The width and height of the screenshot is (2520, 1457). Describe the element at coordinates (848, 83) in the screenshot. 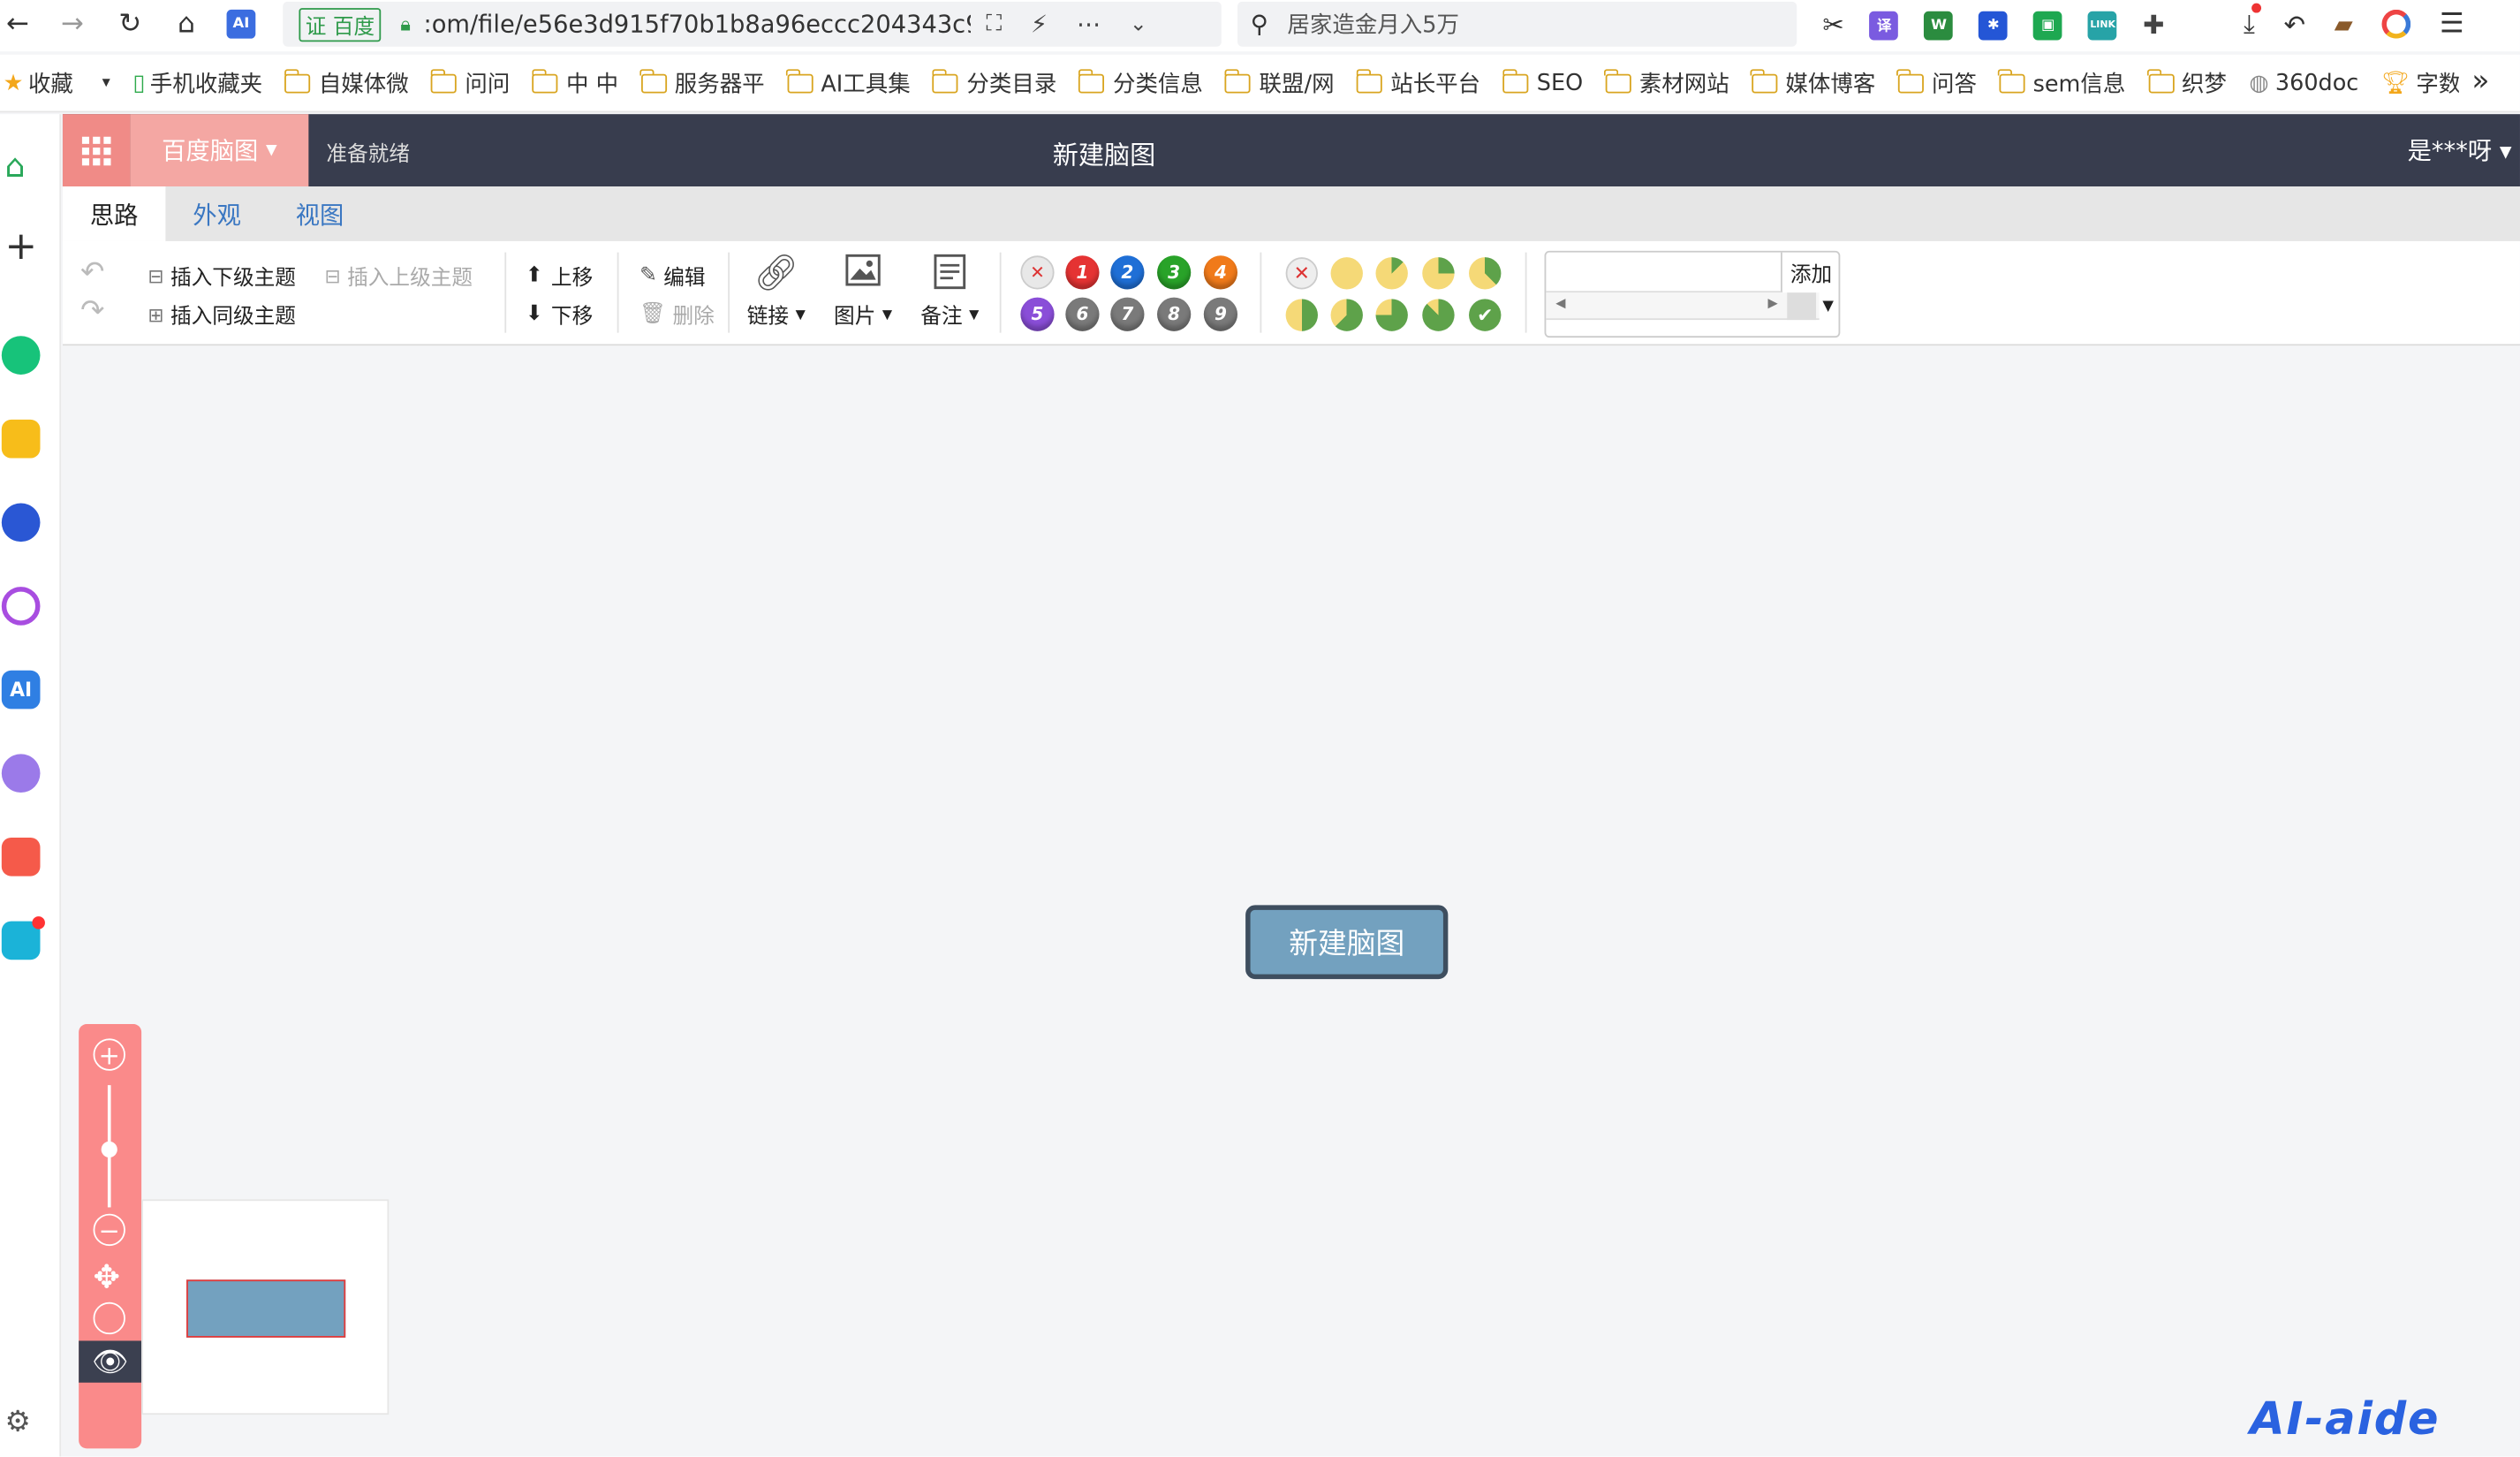

I see `bookmark-folder: AI工具集` at that location.